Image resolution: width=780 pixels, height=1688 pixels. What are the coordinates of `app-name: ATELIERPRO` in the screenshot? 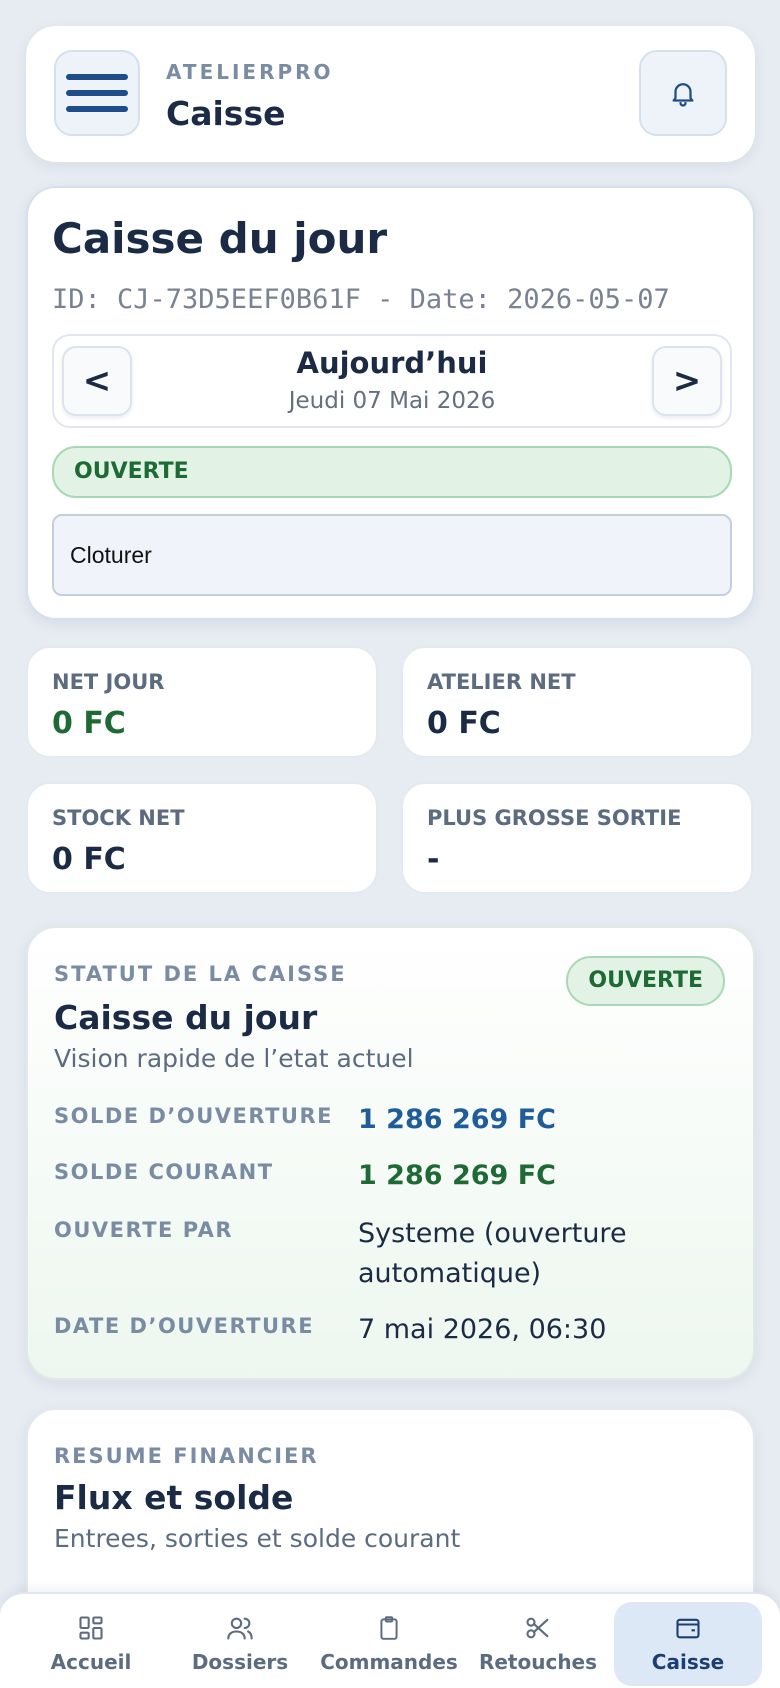 It's located at (250, 72).